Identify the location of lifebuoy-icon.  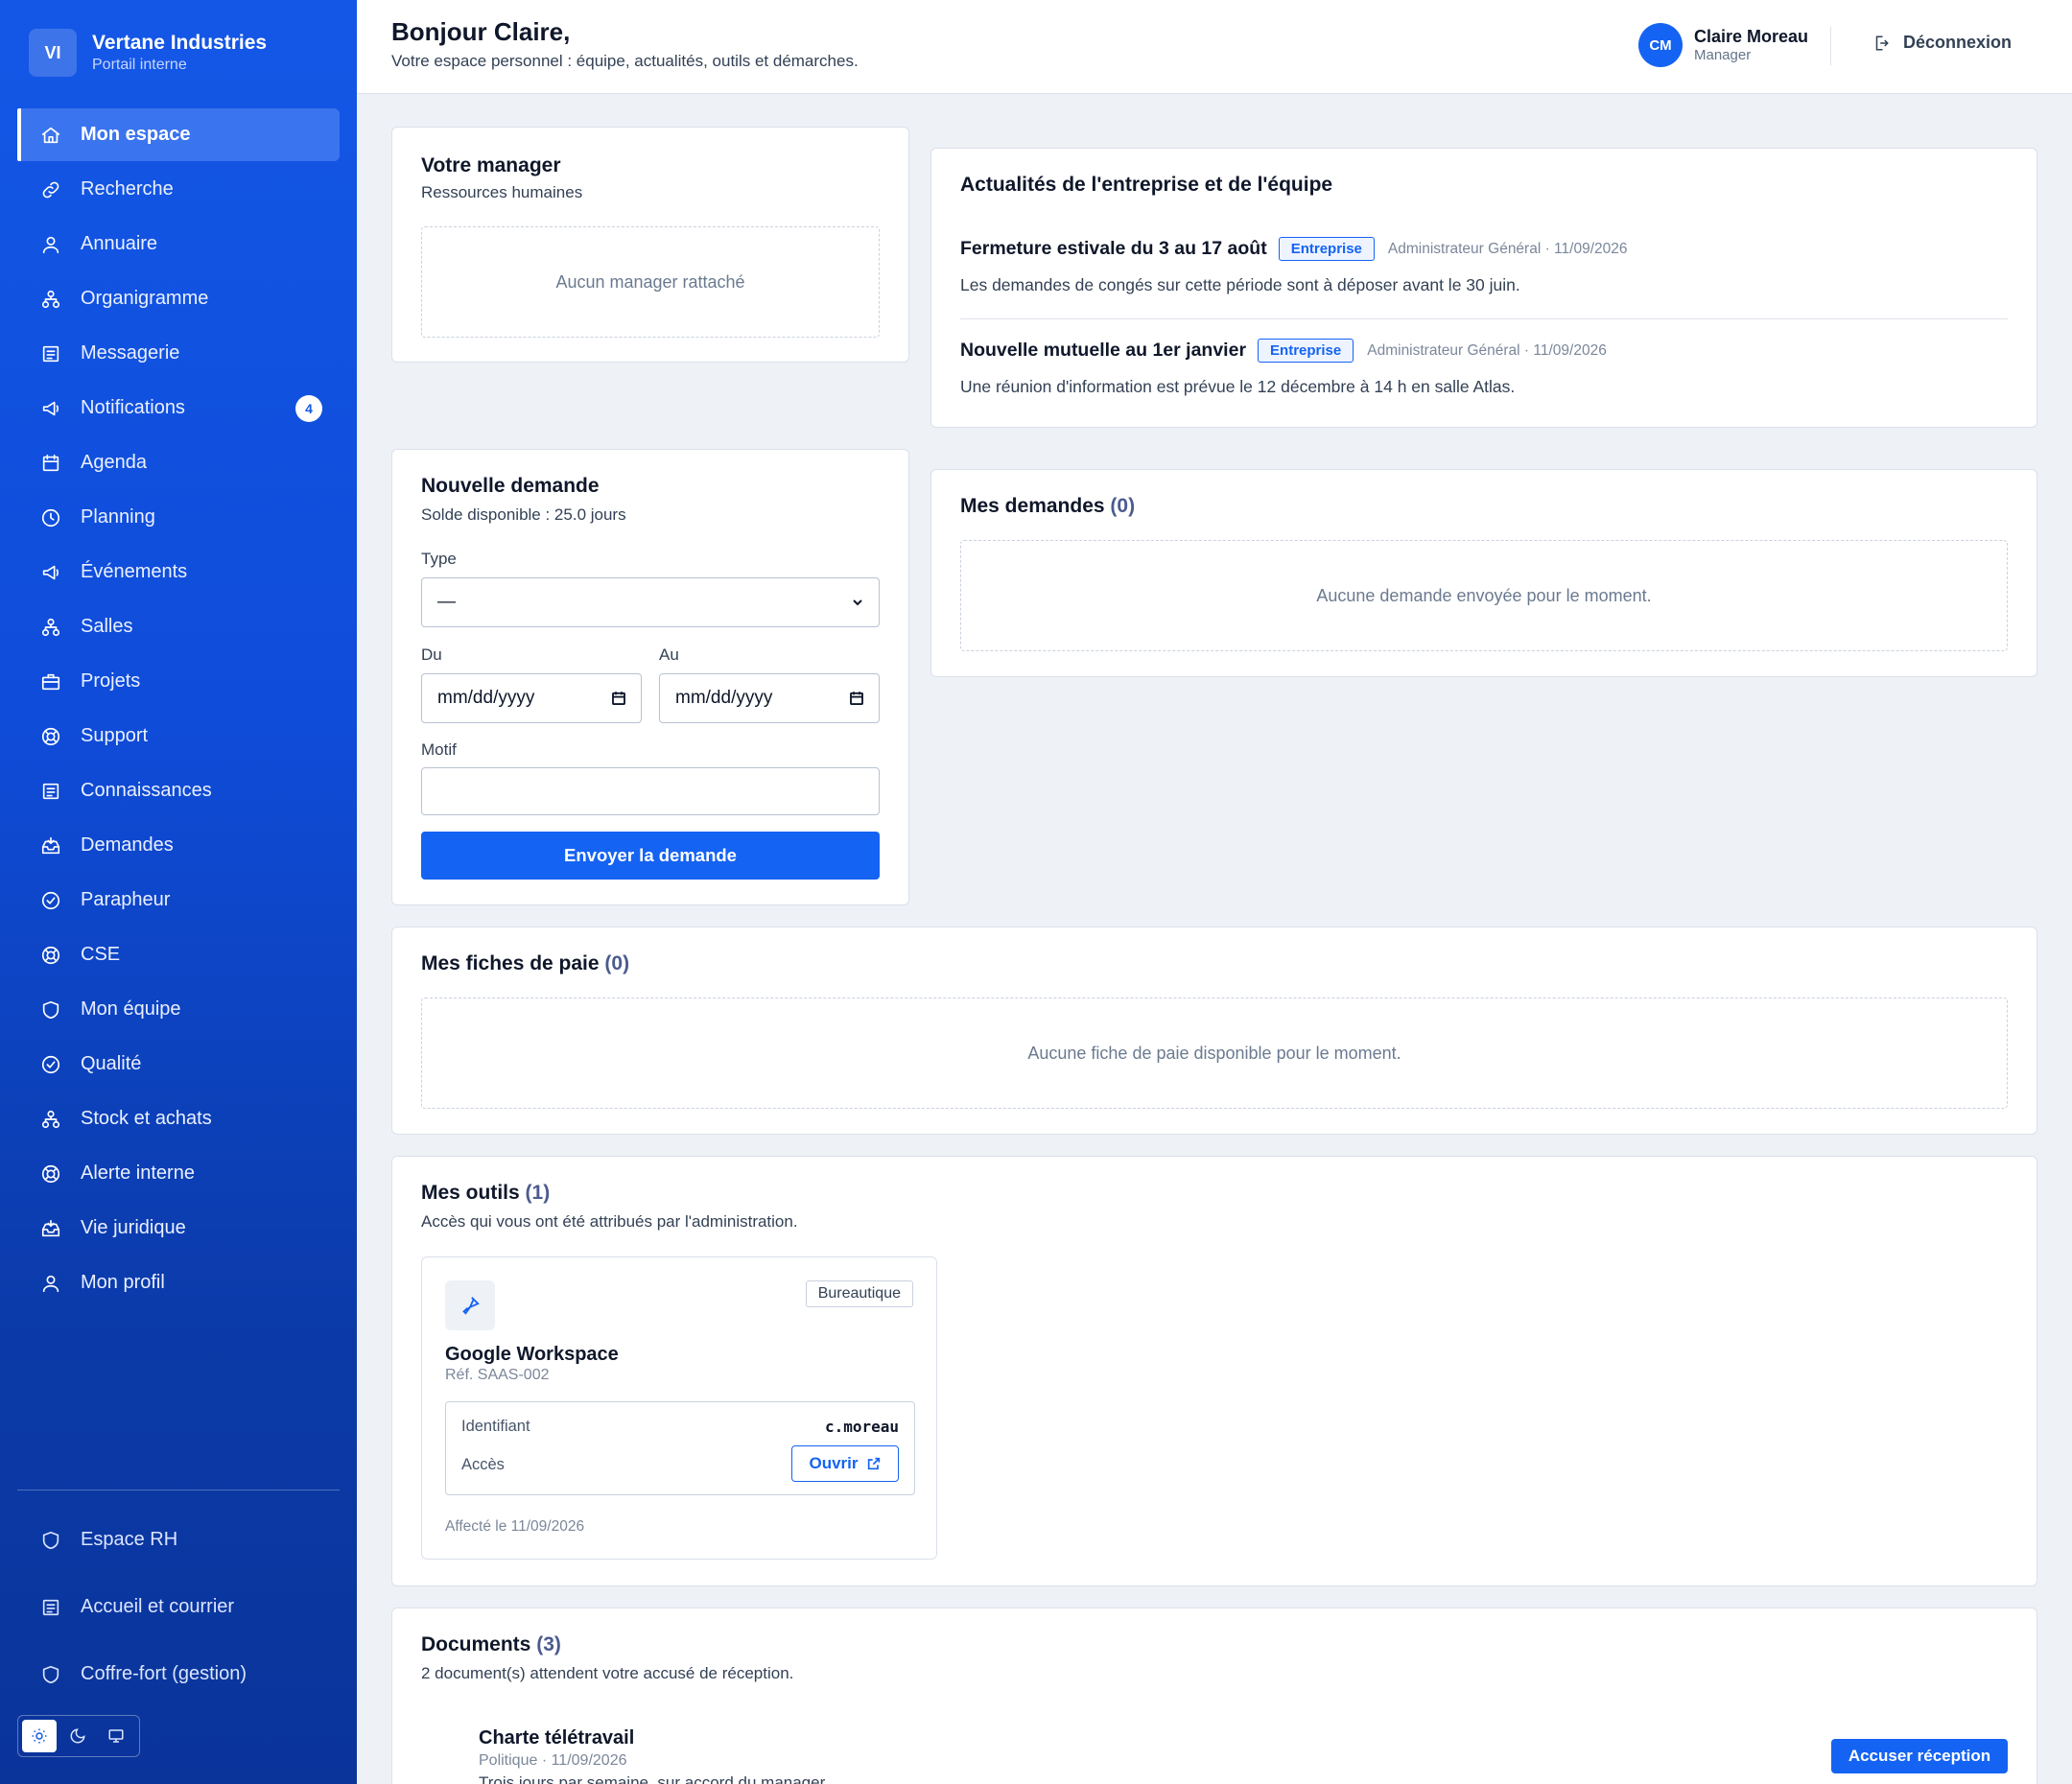
(50, 1173).